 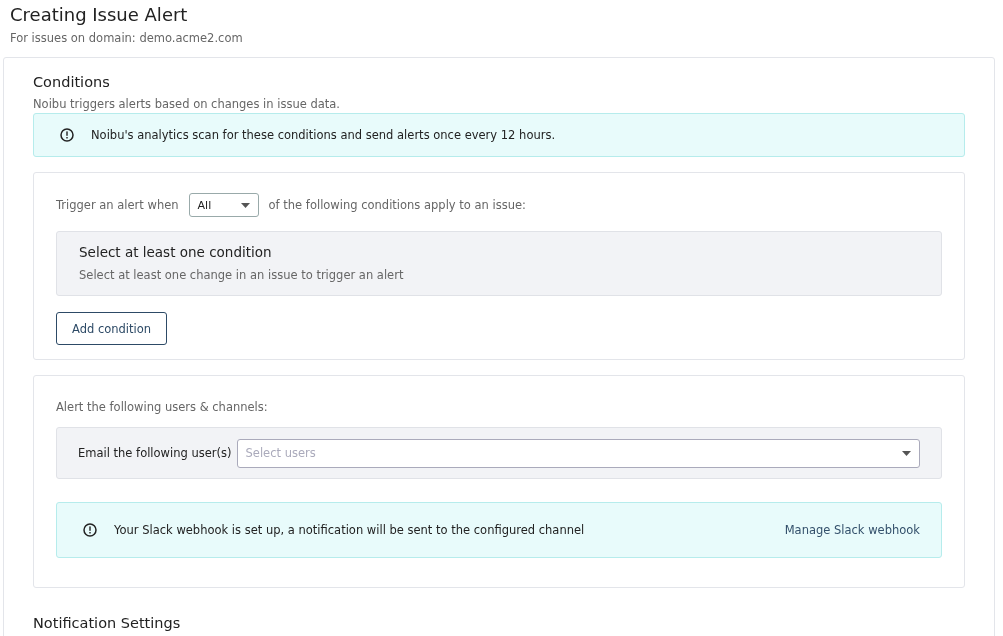 What do you see at coordinates (72, 82) in the screenshot?
I see `section-title: Conditions` at bounding box center [72, 82].